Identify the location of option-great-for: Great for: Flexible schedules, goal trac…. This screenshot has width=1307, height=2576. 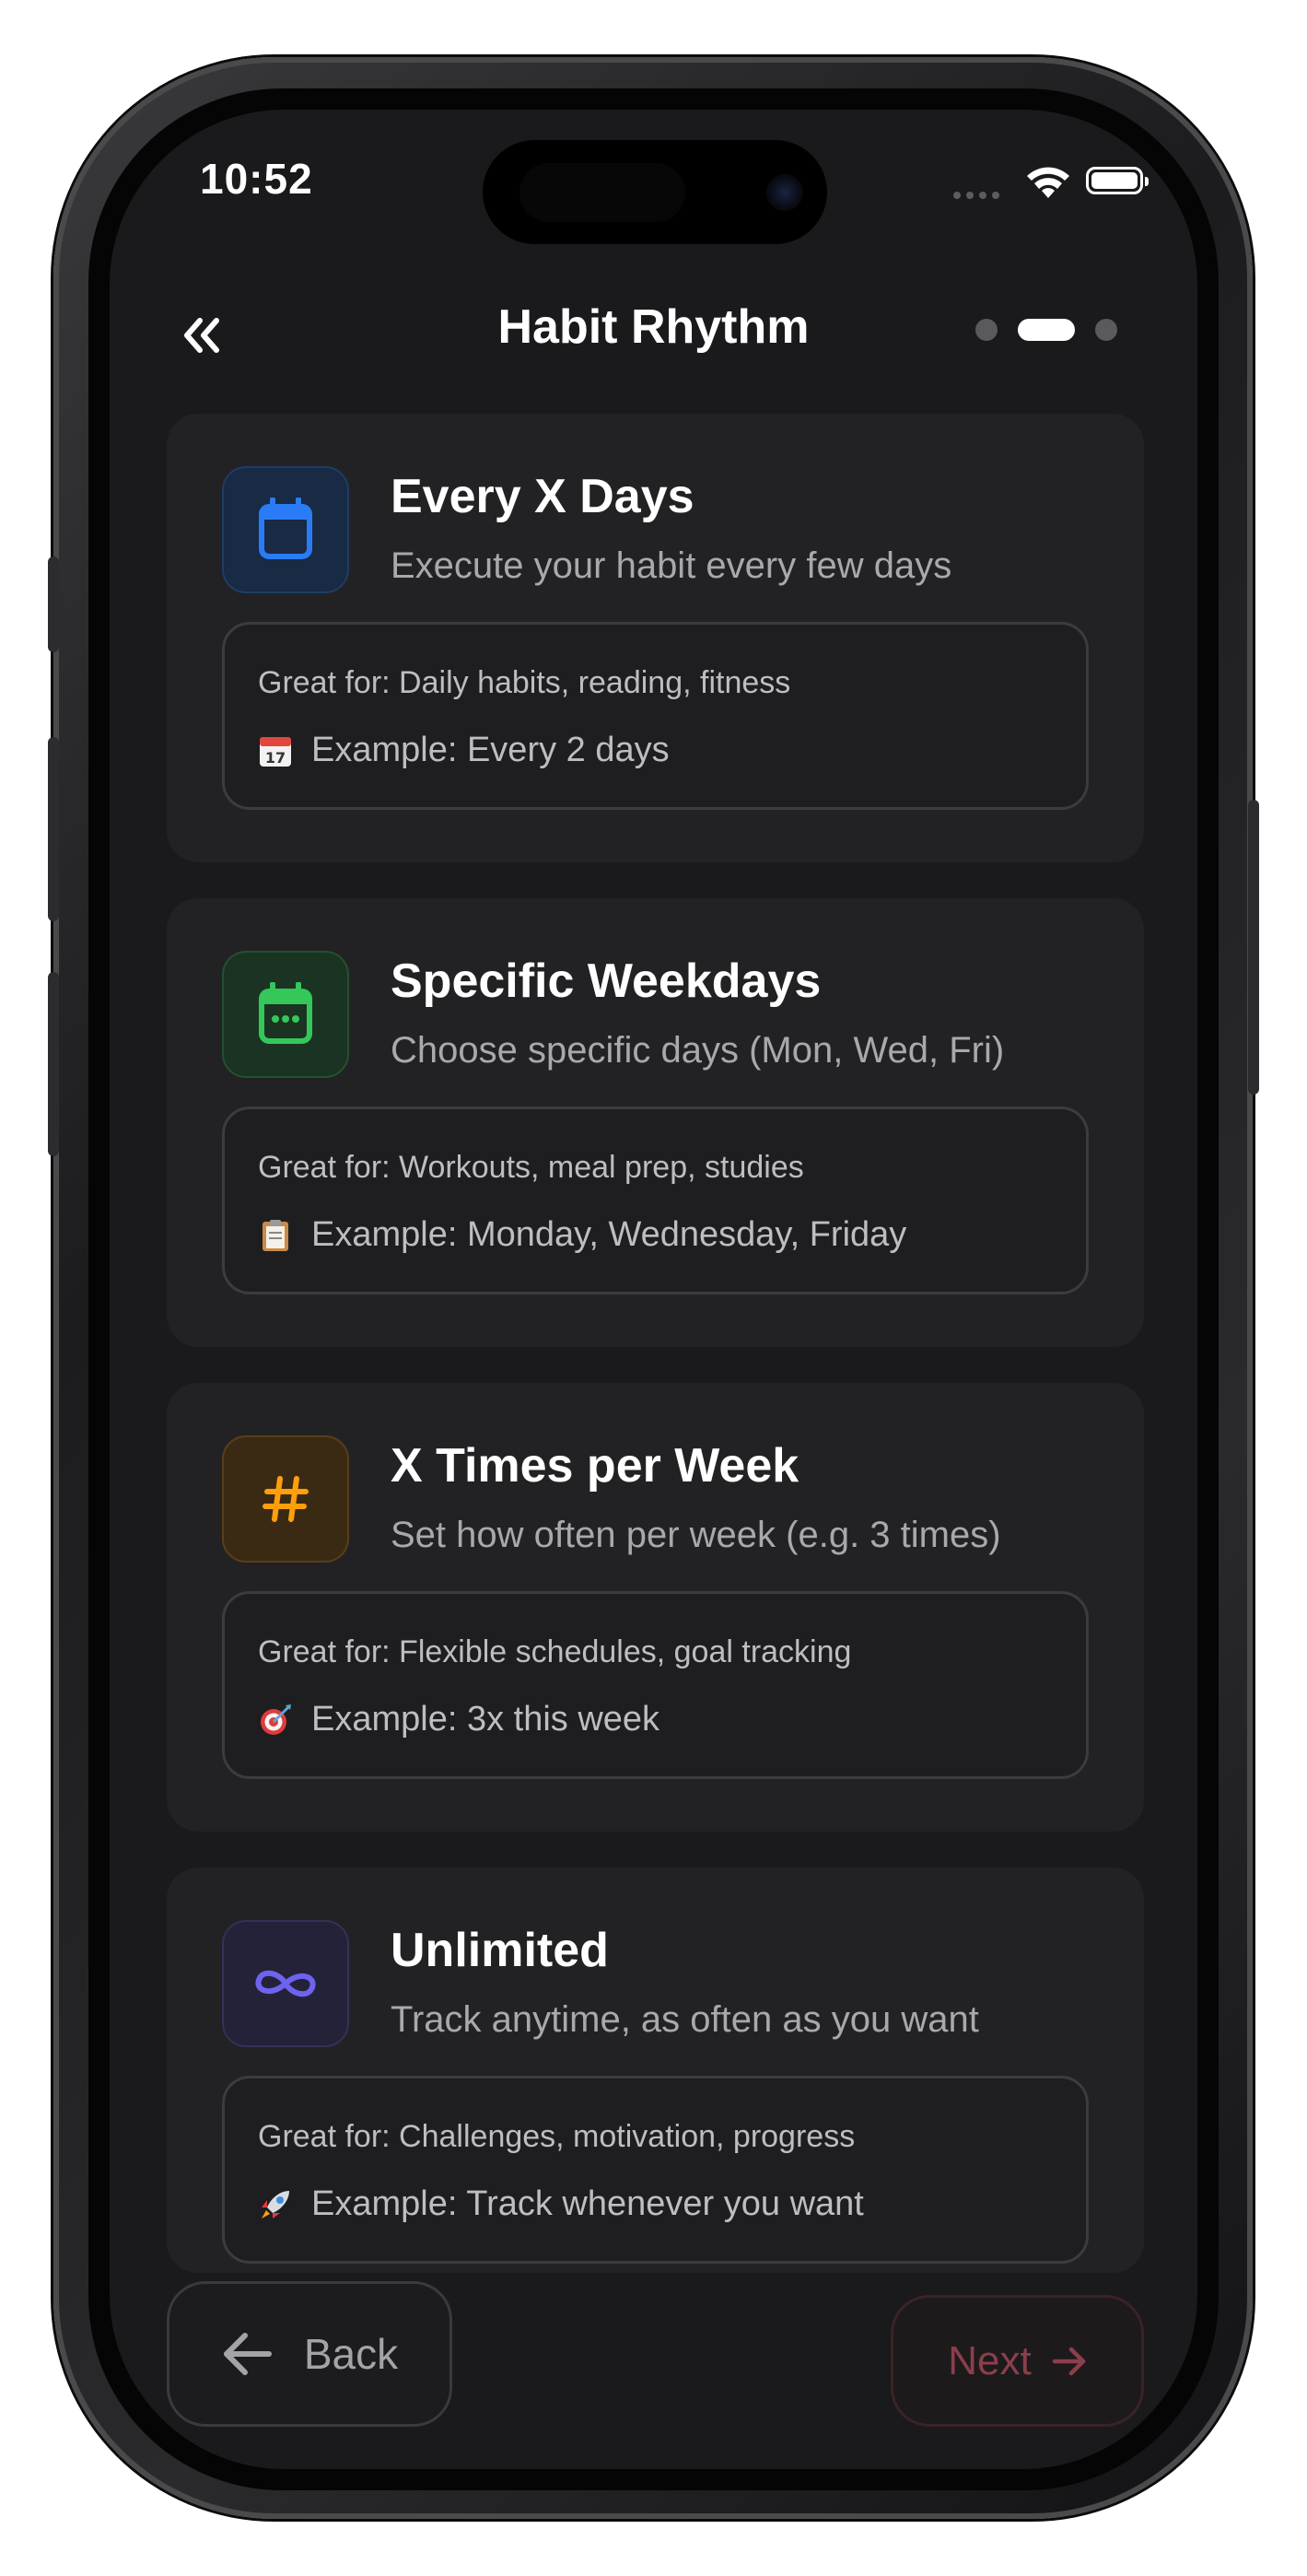
(555, 1651).